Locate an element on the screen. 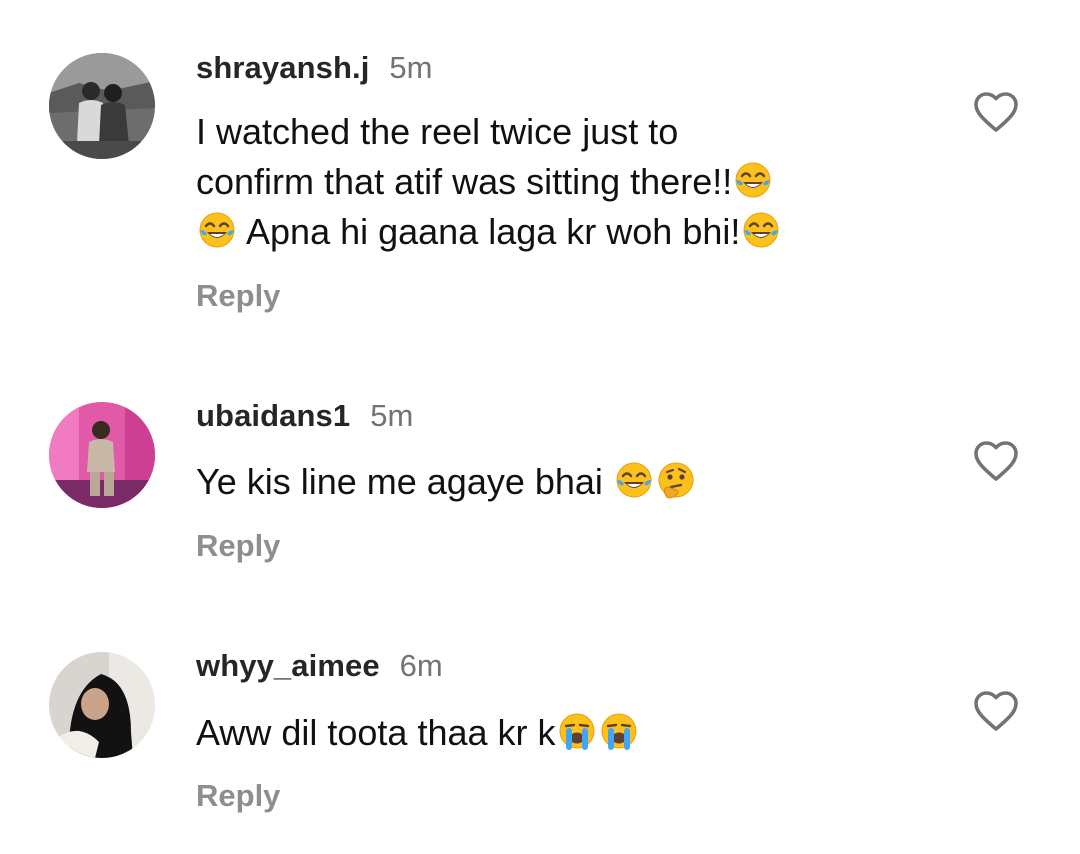 Image resolution: width=1080 pixels, height=854 pixels. comment-header: whyy_aimee 6m is located at coordinates (319, 666).